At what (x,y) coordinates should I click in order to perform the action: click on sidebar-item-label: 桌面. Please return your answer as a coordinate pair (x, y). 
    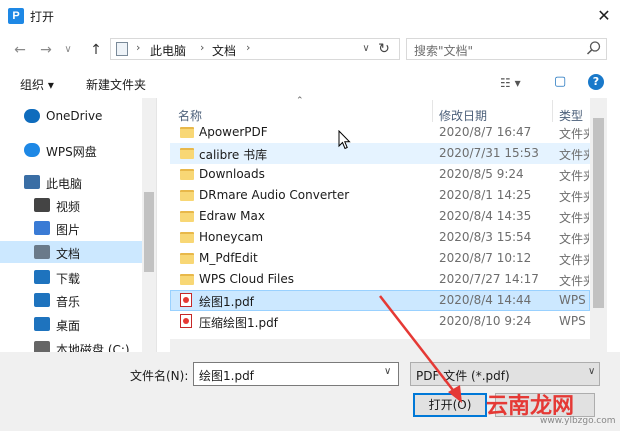
    Looking at the image, I should click on (68, 326).